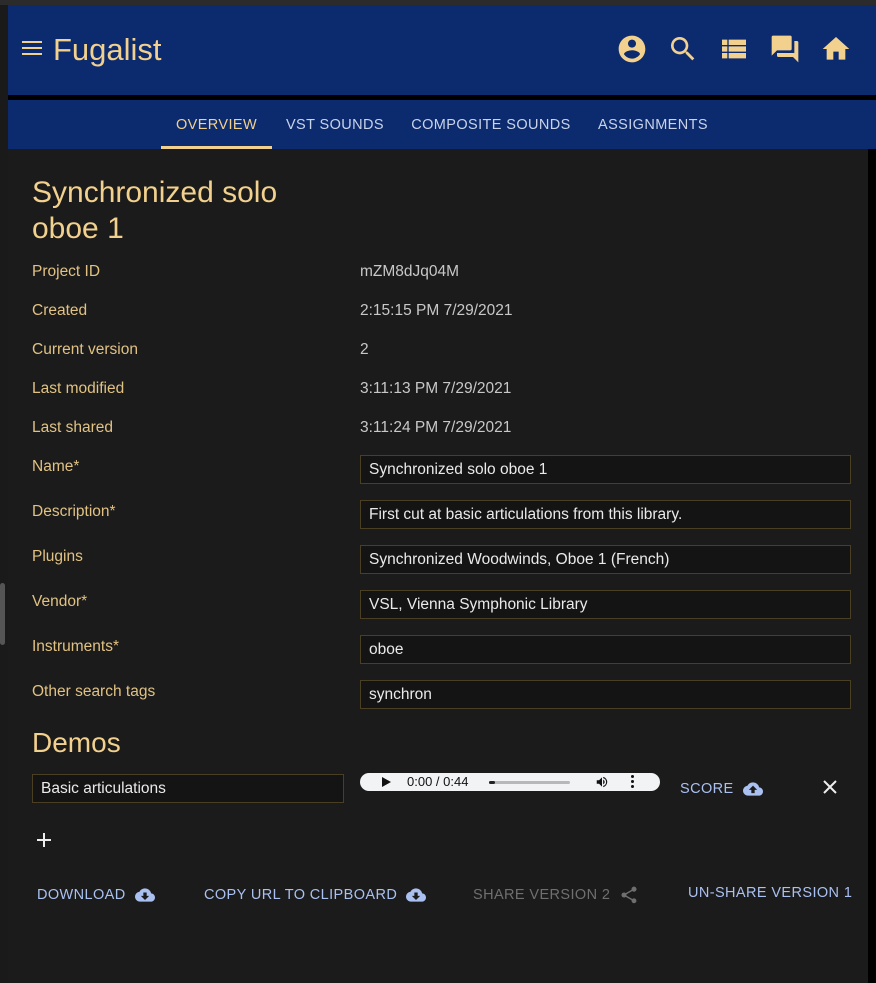  What do you see at coordinates (442, 50) in the screenshot?
I see `app-bar: Fugalist` at bounding box center [442, 50].